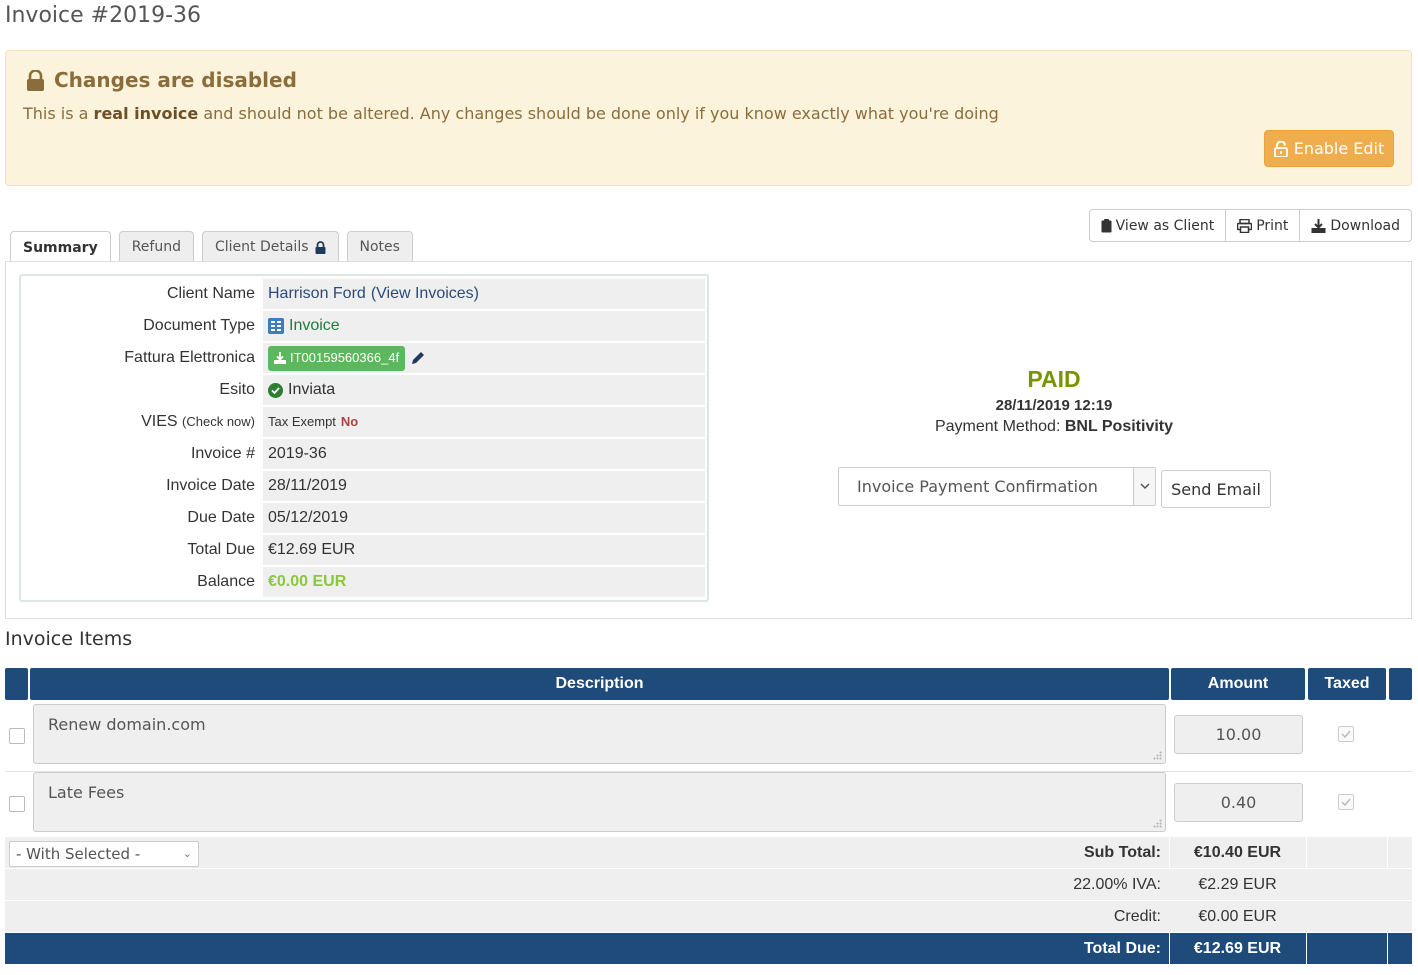 The width and height of the screenshot is (1418, 975). I want to click on balance-label: Balance, so click(226, 581).